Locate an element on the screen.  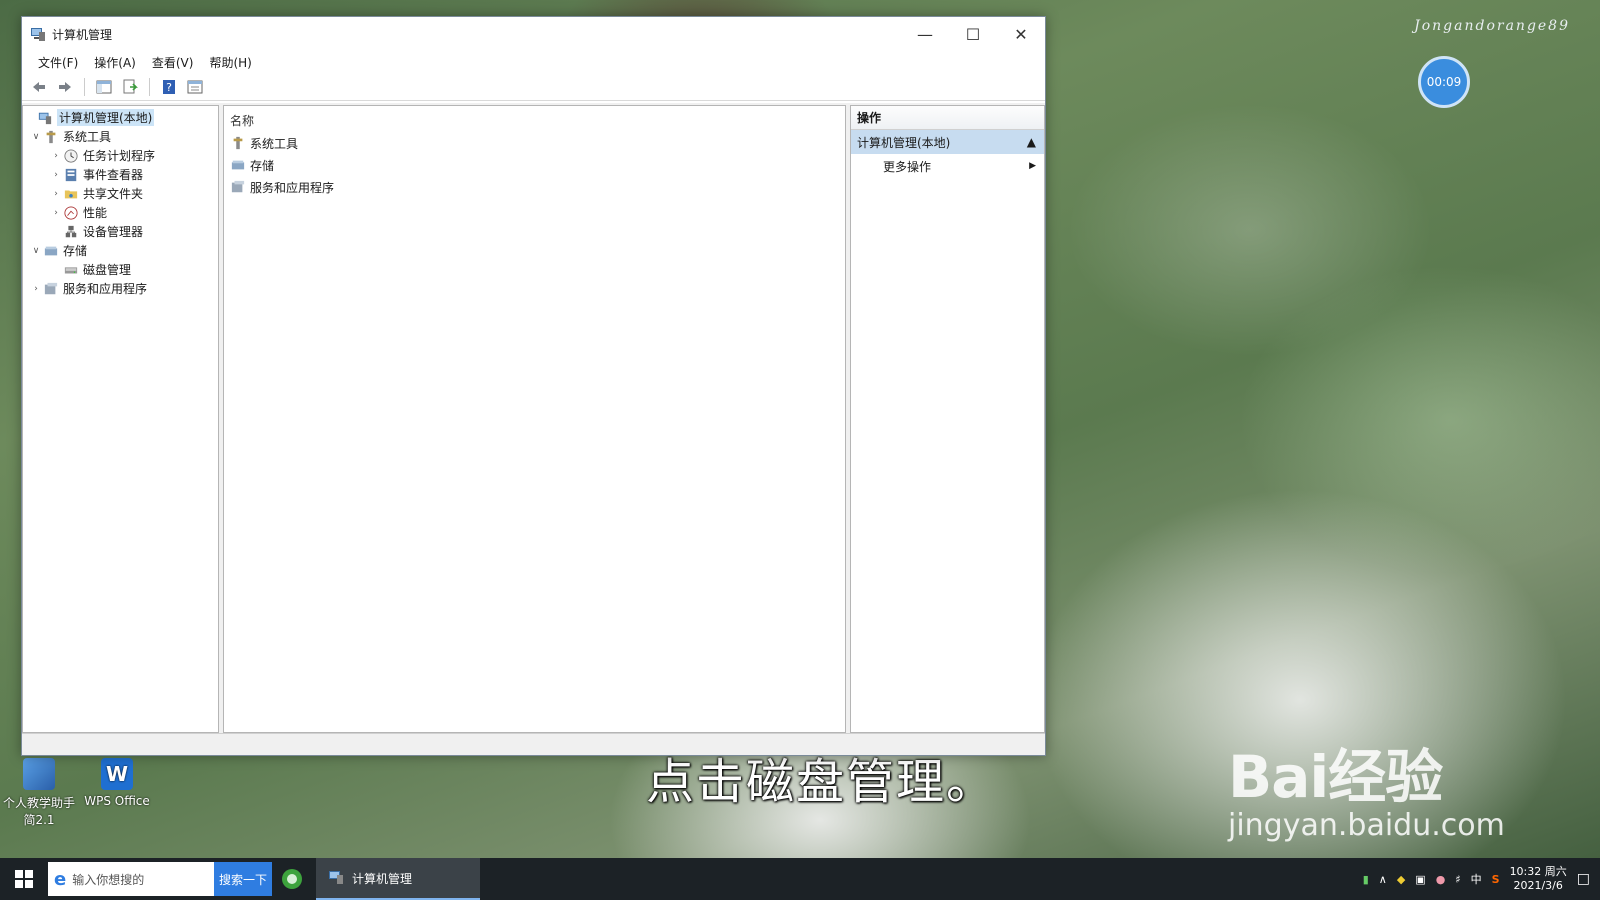
ie-icon: e is located at coordinates (60, 879).